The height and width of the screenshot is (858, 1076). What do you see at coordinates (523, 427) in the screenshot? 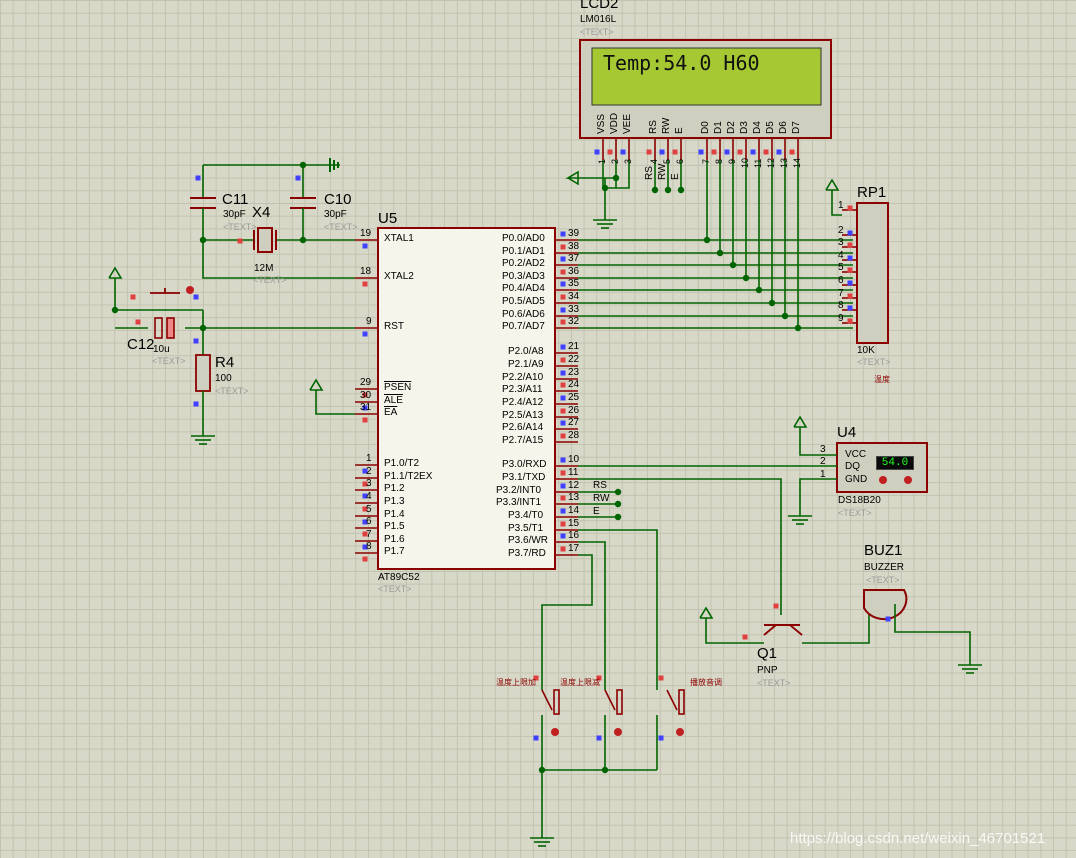
I see `mcu-pin-name: P2.6/A14` at bounding box center [523, 427].